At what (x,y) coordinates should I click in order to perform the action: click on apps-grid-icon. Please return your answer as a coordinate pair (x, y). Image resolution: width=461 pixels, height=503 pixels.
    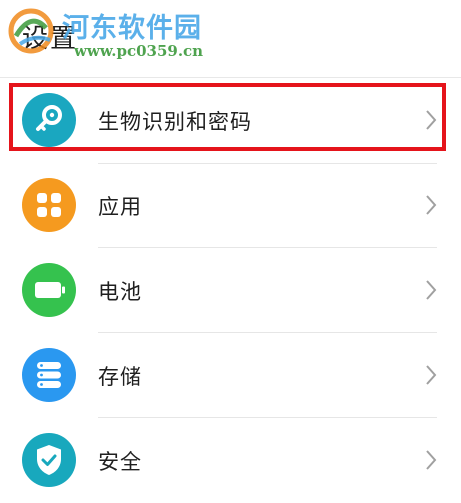
    Looking at the image, I should click on (49, 205).